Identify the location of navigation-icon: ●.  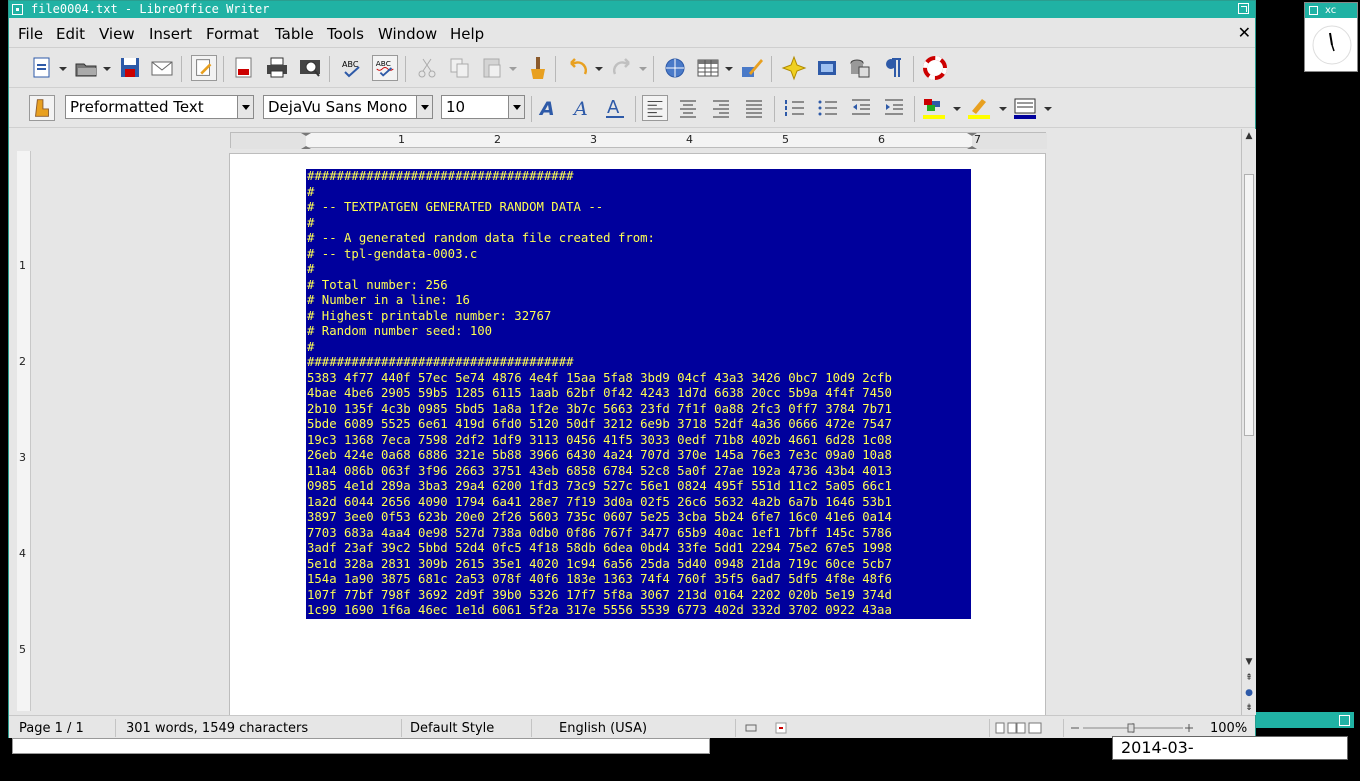
(1249, 693).